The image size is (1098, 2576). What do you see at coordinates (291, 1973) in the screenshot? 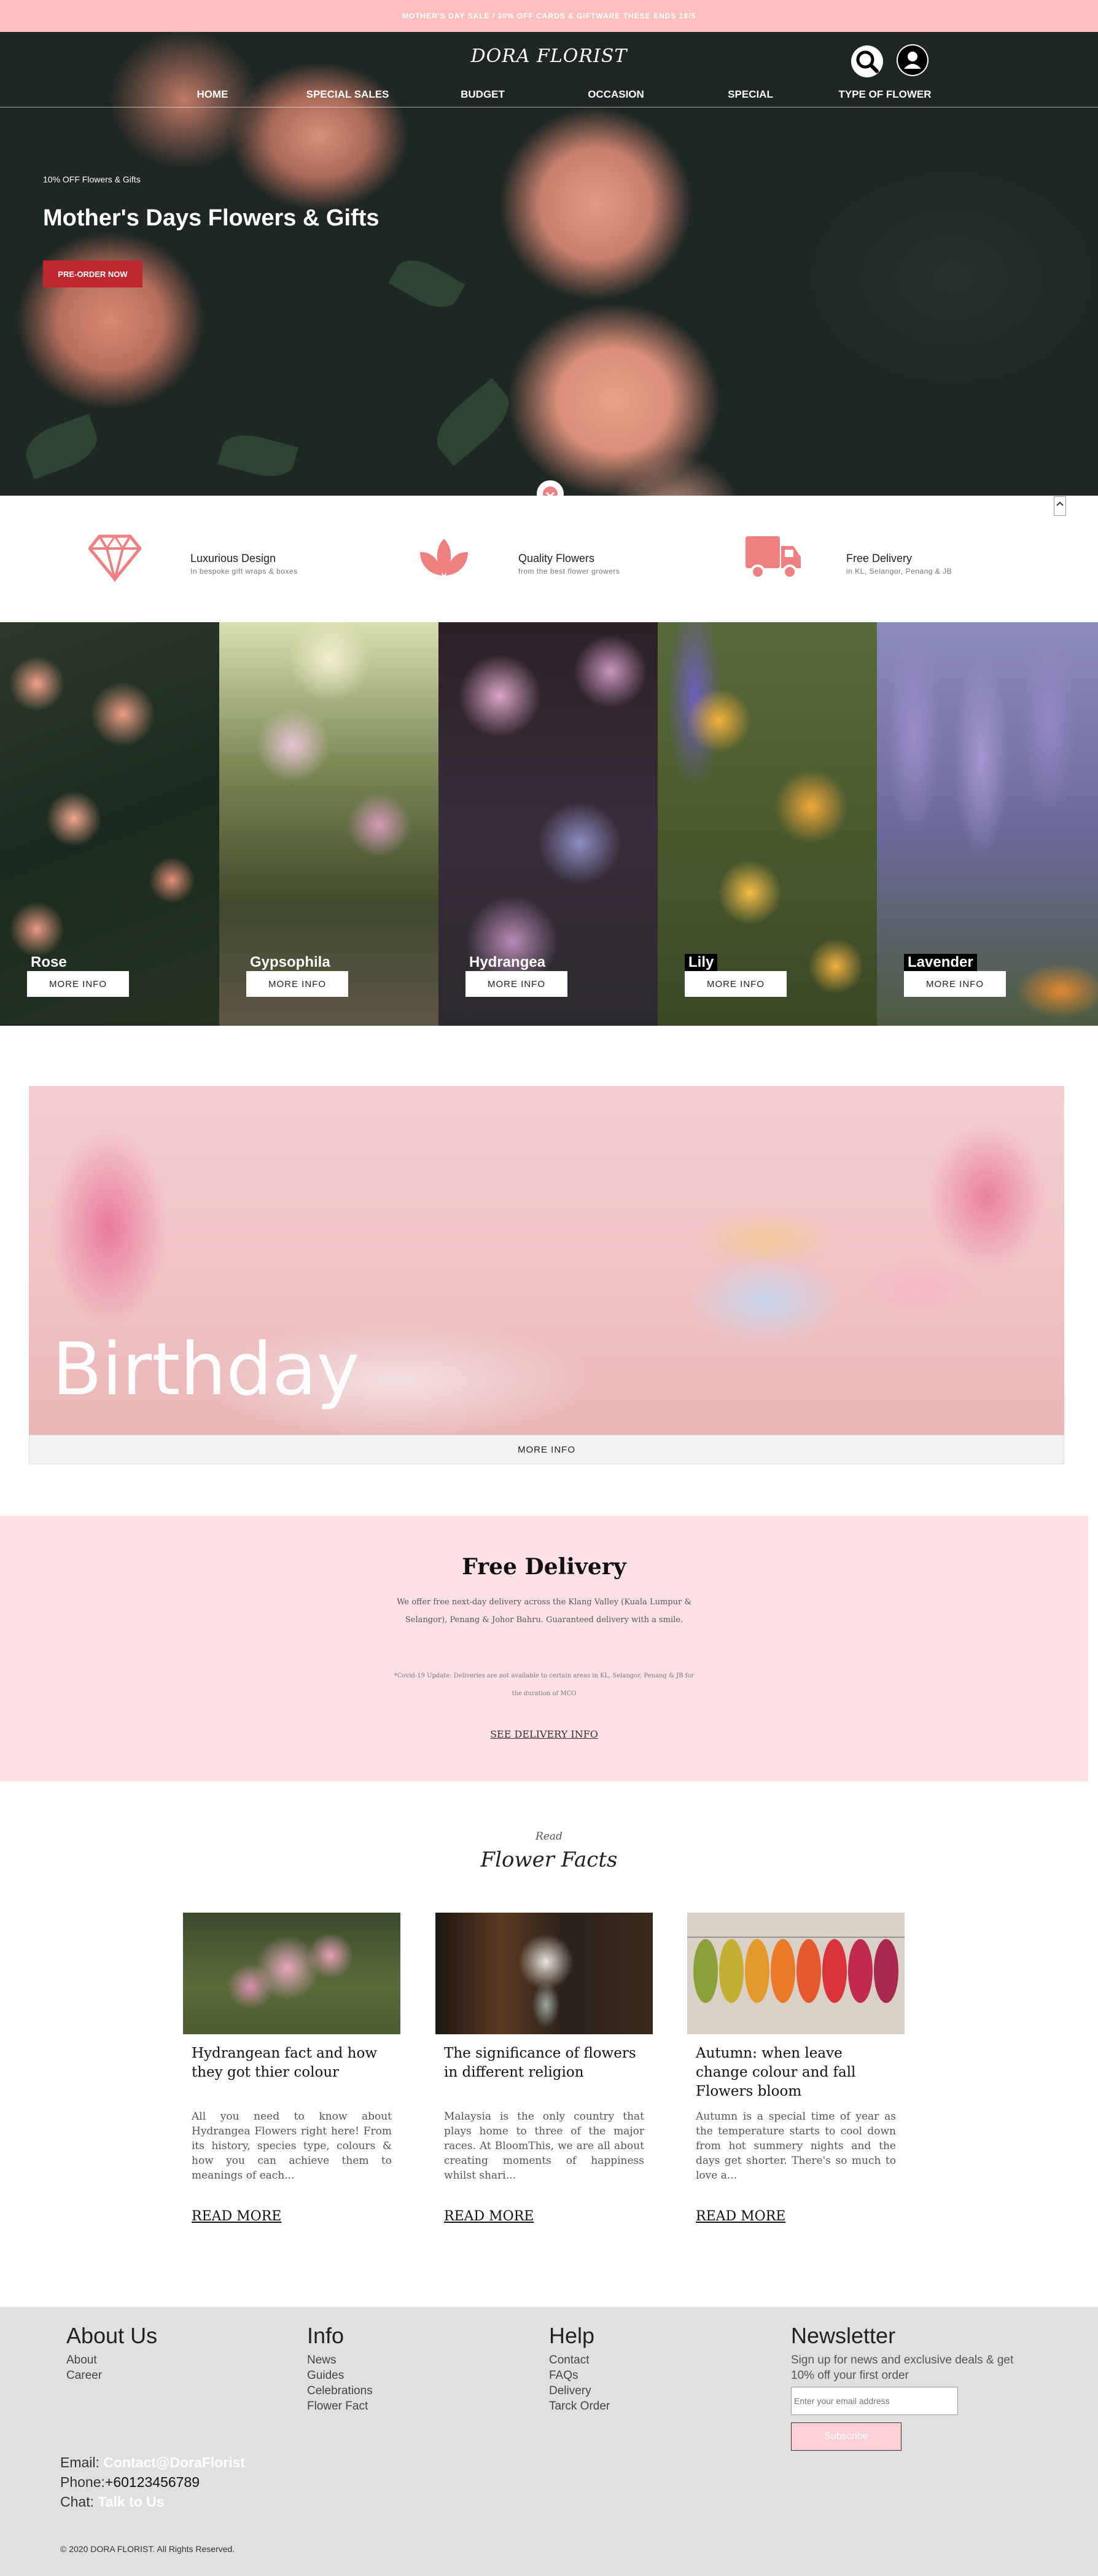
I see `hydrangea-image` at bounding box center [291, 1973].